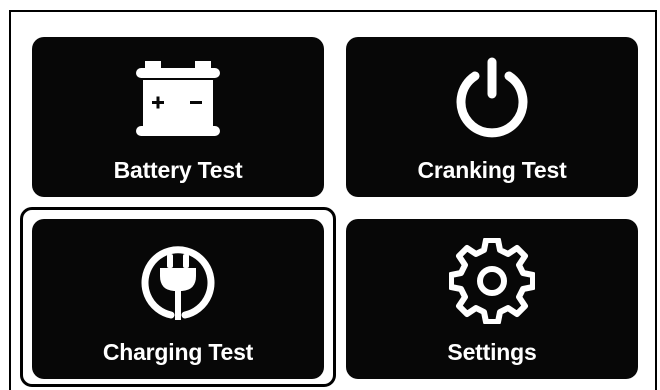  Describe the element at coordinates (178, 170) in the screenshot. I see `battery-test-label: Battery Test` at that location.